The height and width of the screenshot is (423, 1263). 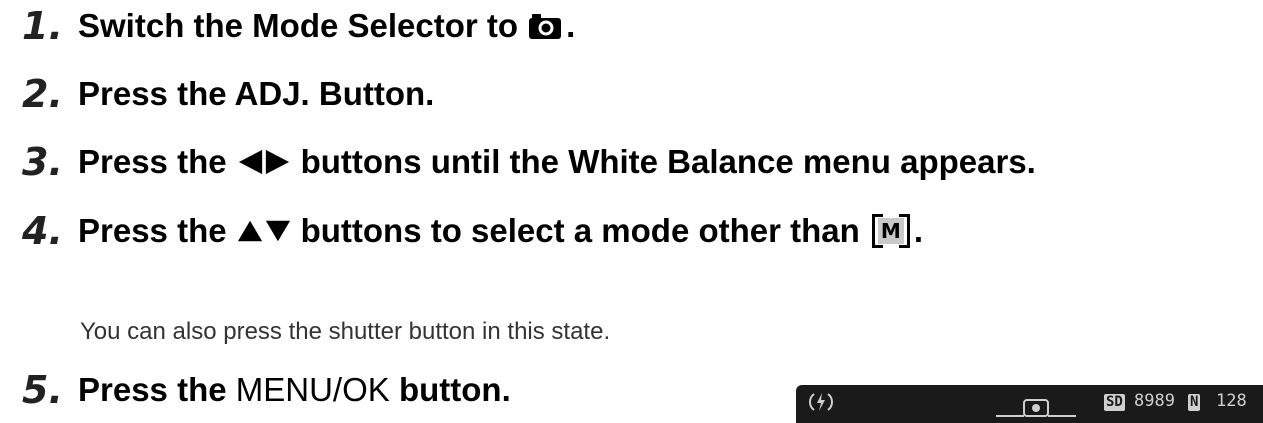 What do you see at coordinates (42, 94) in the screenshot?
I see `step-number: 2.` at bounding box center [42, 94].